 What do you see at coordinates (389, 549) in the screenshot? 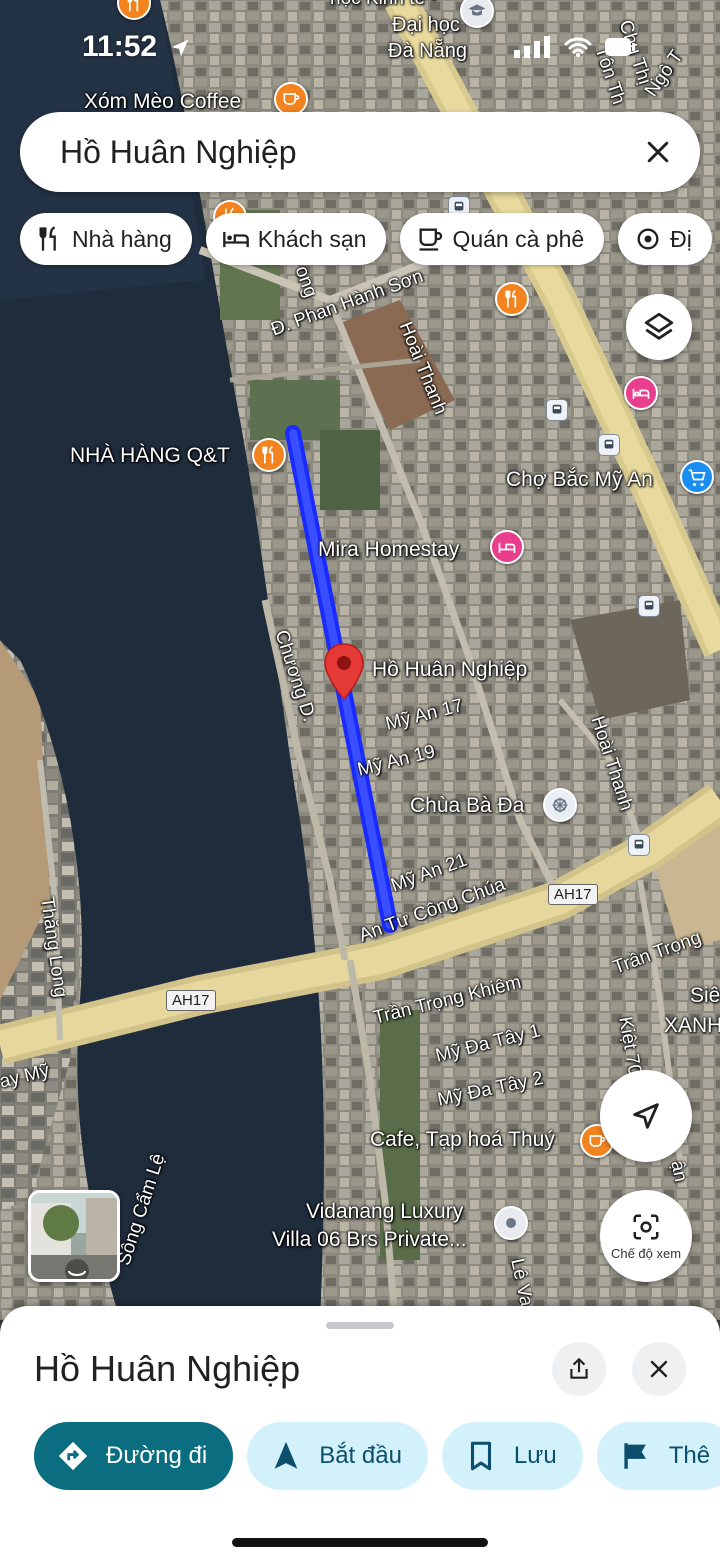
I see `poi-label: Mira Homestay` at bounding box center [389, 549].